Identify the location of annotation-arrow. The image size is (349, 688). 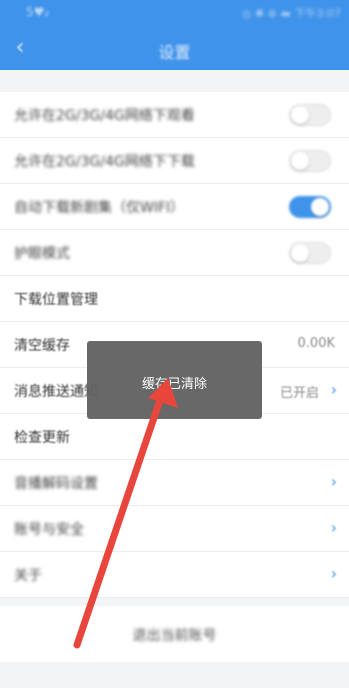
(125, 513).